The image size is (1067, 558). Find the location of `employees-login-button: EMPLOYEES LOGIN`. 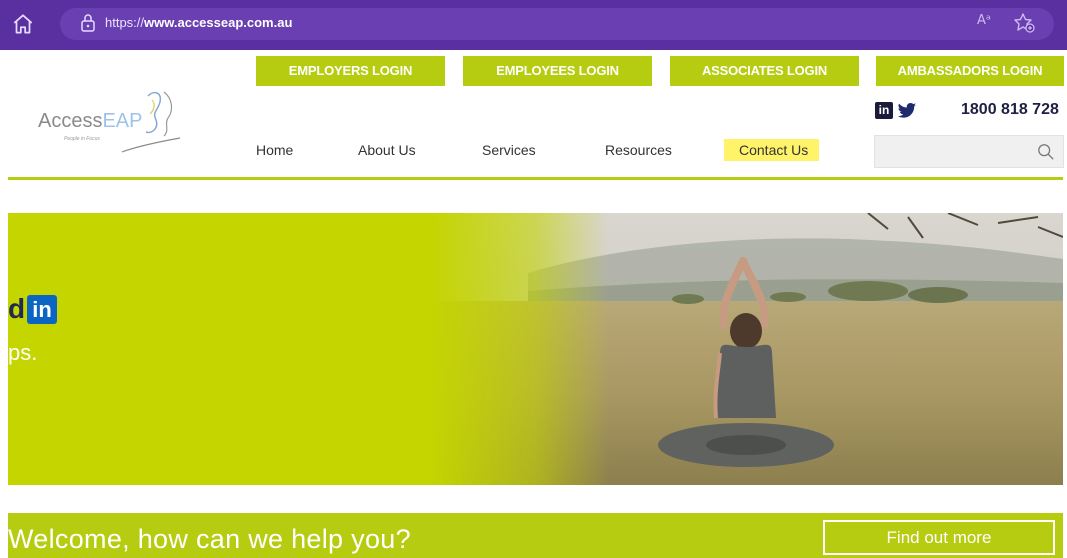

employees-login-button: EMPLOYEES LOGIN is located at coordinates (557, 71).